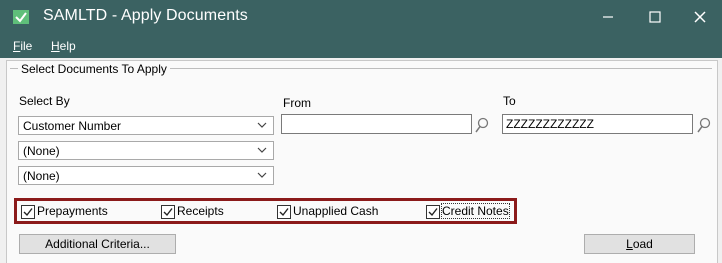  I want to click on window-title: SAMLTD - Apply Documents, so click(145, 15).